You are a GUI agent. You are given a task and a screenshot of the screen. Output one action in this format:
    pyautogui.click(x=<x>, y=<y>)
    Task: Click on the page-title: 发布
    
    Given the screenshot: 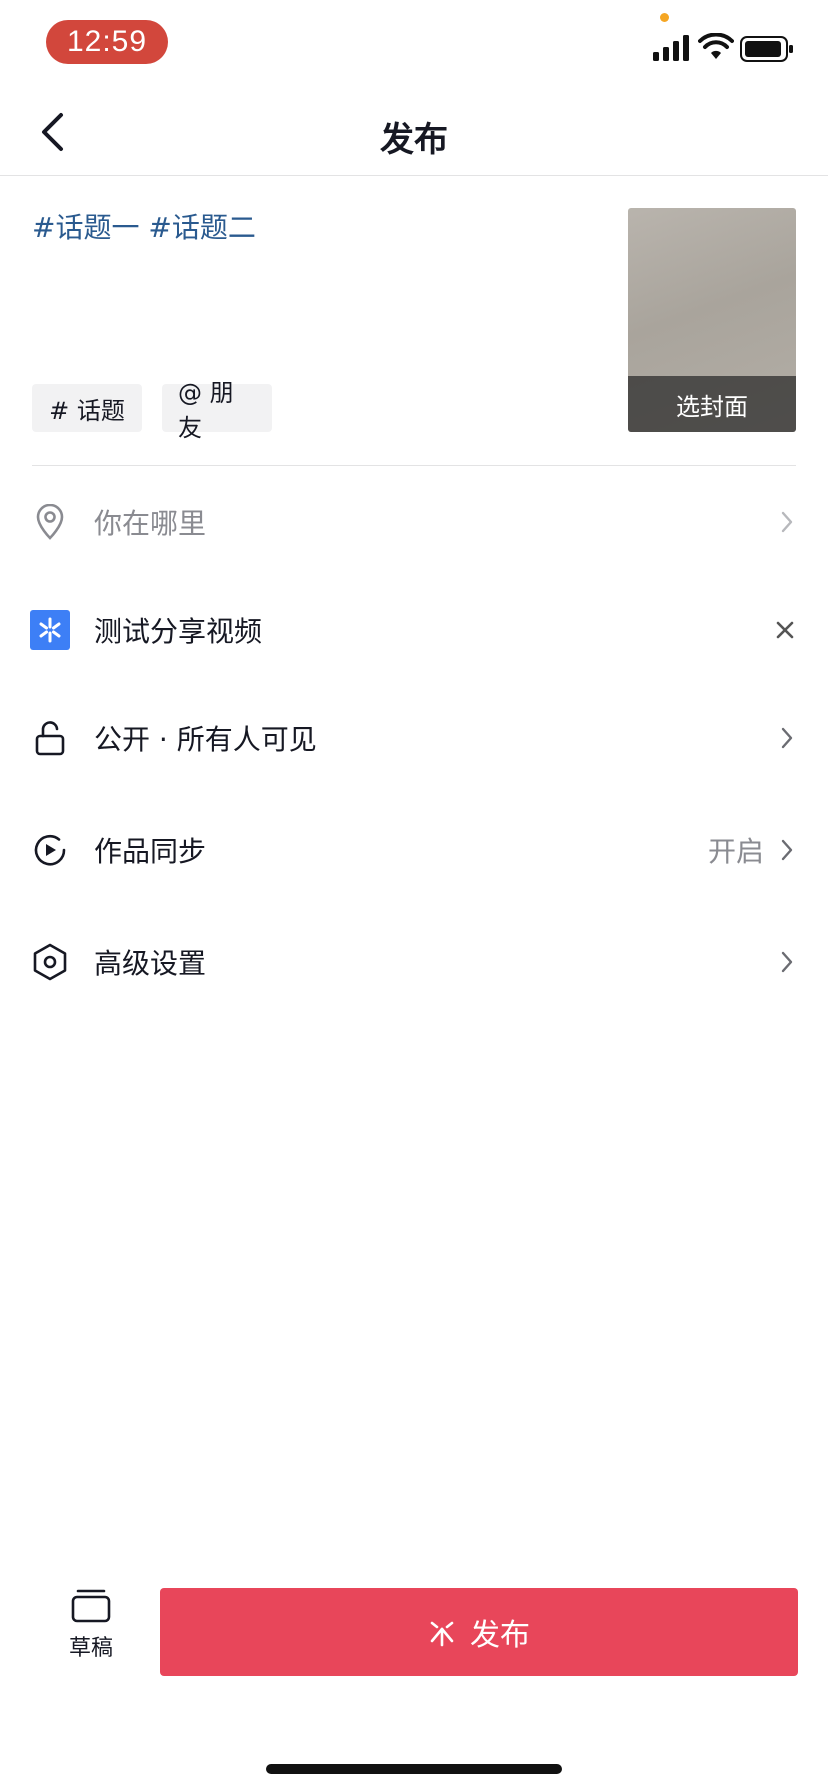 What is the action you would take?
    pyautogui.click(x=414, y=140)
    